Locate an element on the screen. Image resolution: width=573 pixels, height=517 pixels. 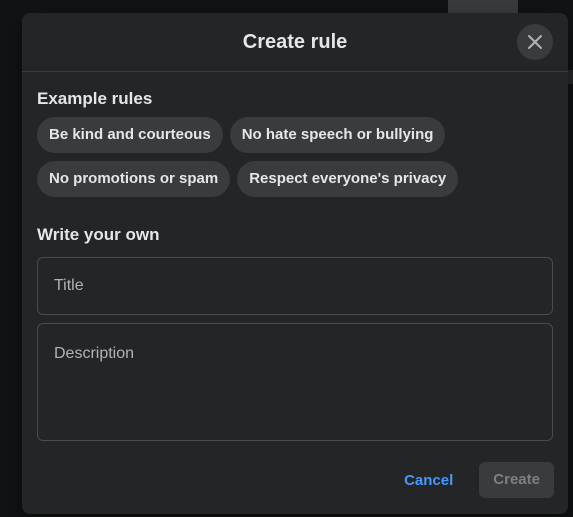
dialog-header: Create rule is located at coordinates (295, 42).